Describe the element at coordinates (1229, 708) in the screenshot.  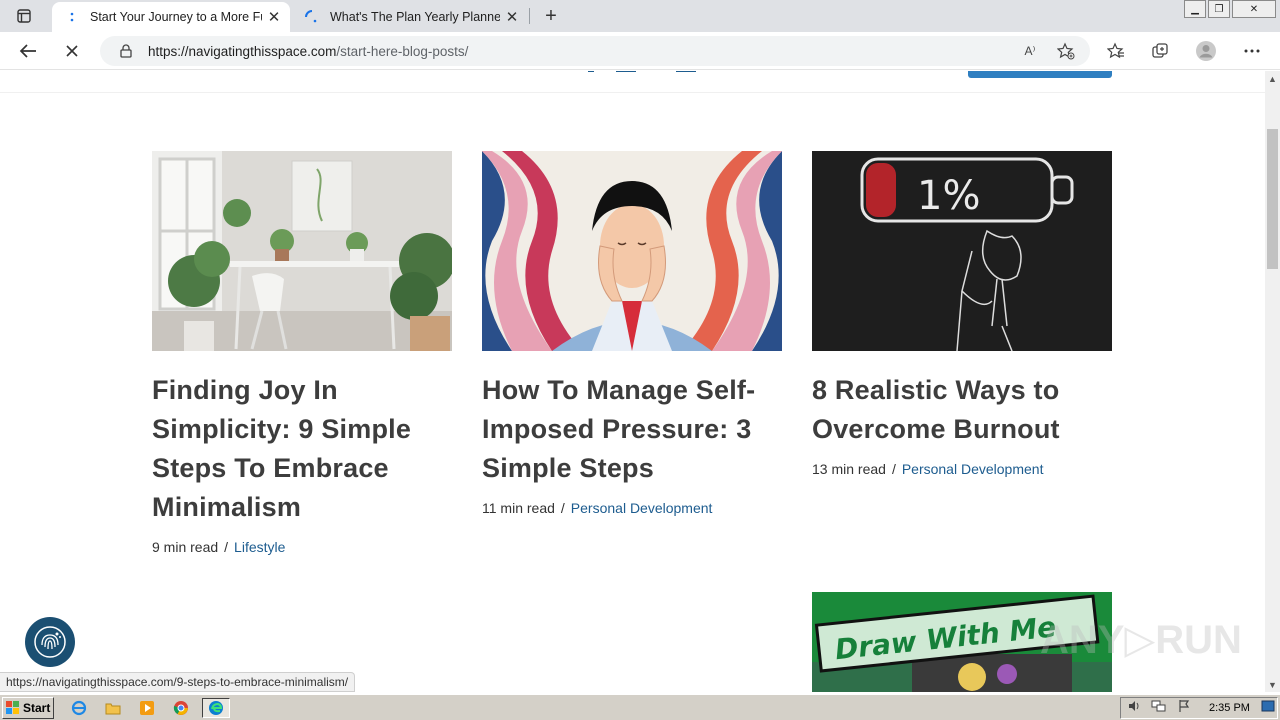
I see `taskbar-clock: 2:35 PM` at that location.